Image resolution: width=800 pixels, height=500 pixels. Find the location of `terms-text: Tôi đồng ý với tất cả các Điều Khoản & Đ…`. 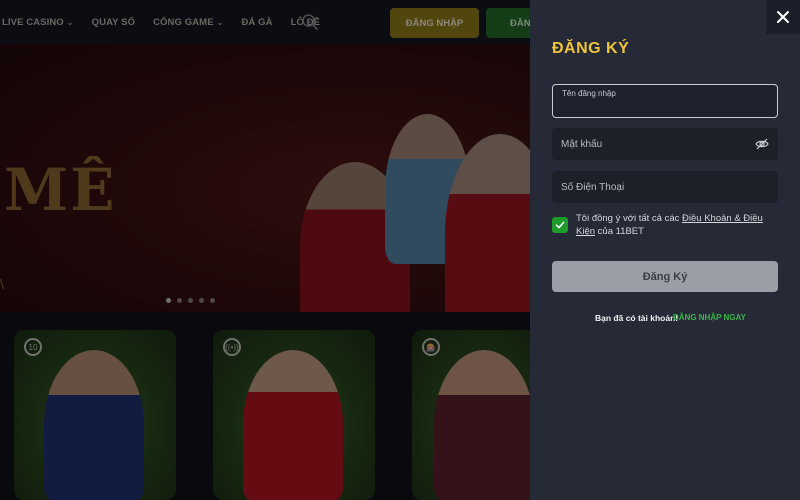

terms-text: Tôi đồng ý với tất cả các Điều Khoản & Đ… is located at coordinates (676, 225).